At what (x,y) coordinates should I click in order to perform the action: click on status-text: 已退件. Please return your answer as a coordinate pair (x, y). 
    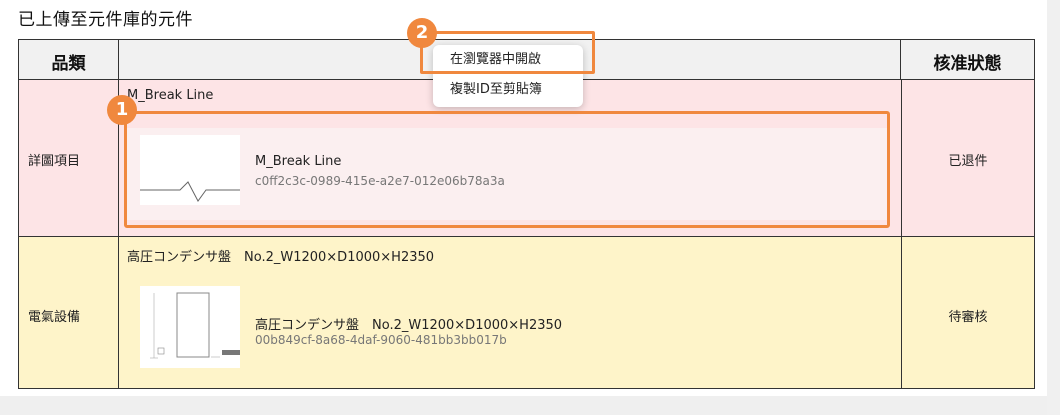
    Looking at the image, I should click on (968, 161).